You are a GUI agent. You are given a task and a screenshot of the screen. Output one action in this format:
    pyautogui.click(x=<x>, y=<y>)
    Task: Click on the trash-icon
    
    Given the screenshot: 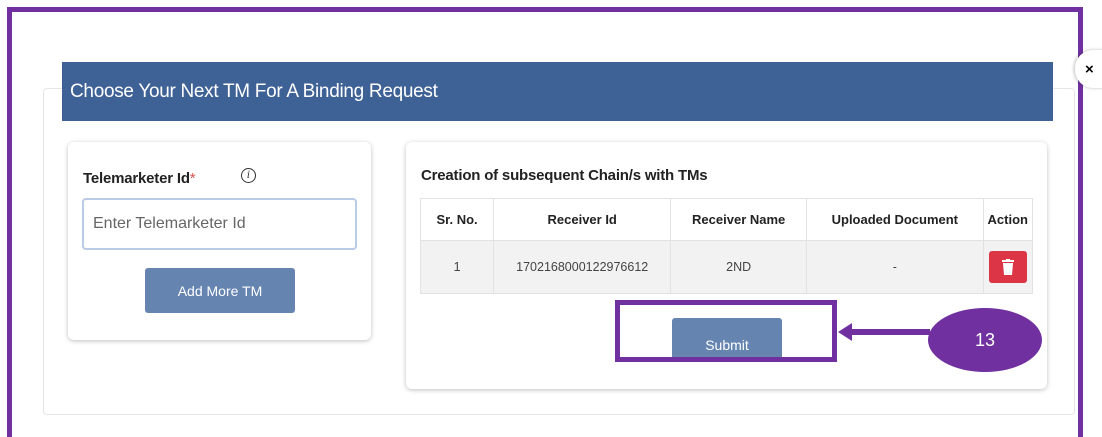 What is the action you would take?
    pyautogui.click(x=1007, y=267)
    